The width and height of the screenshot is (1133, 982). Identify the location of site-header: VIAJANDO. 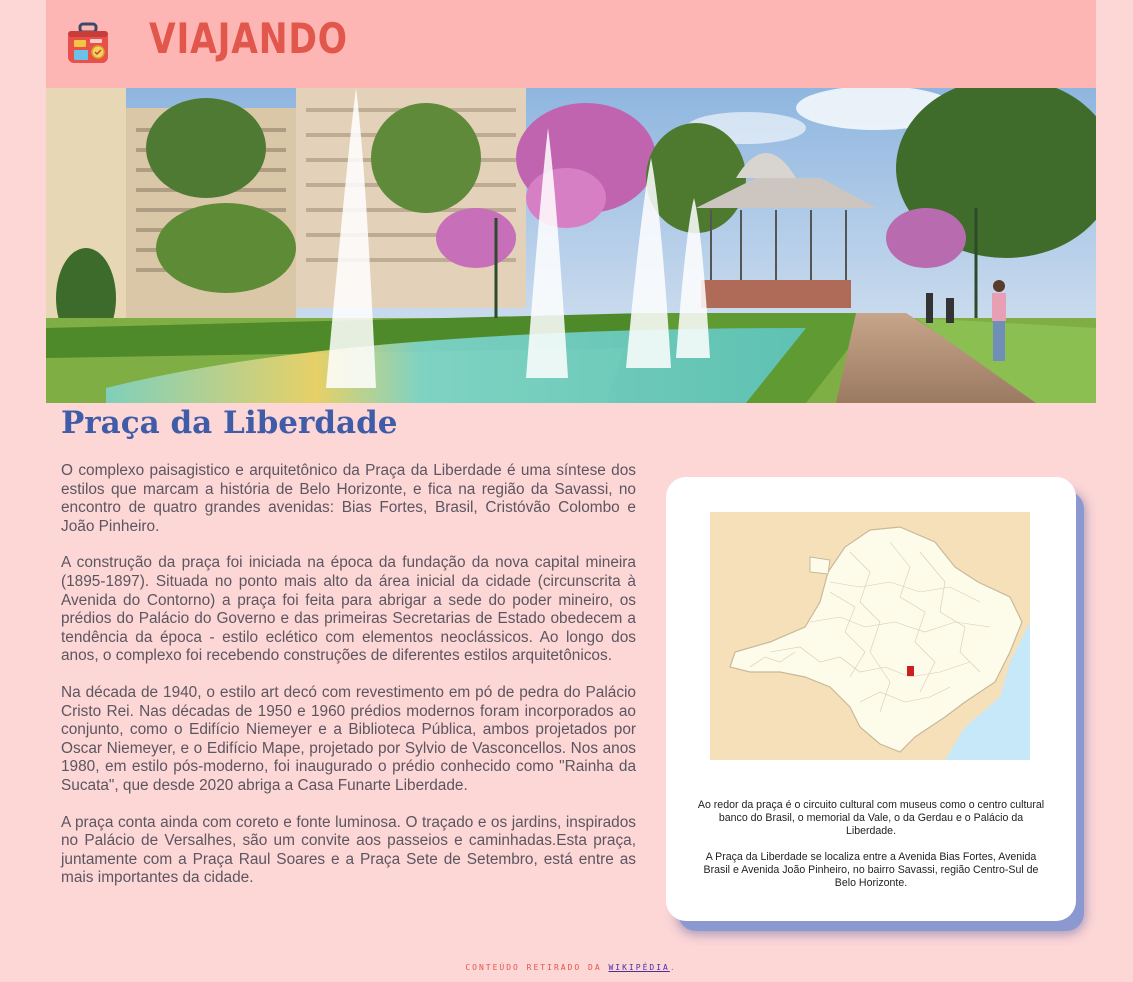
(571, 44).